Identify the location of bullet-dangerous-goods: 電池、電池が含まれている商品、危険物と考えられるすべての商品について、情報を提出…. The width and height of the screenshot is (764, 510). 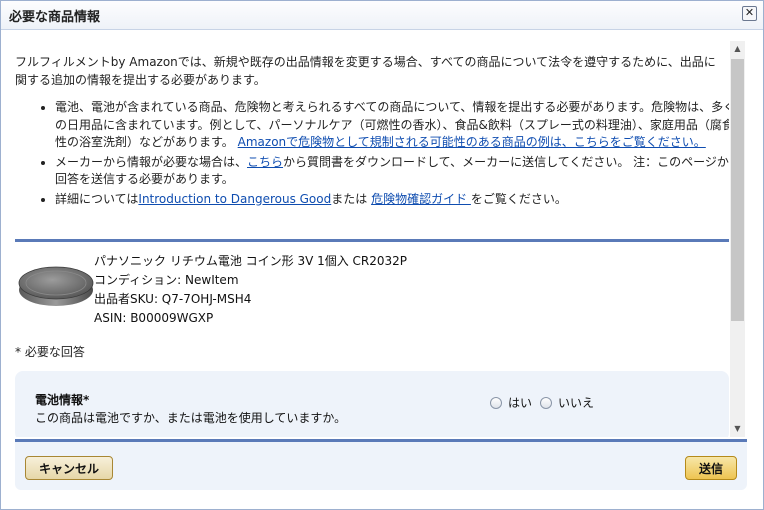
(392, 125).